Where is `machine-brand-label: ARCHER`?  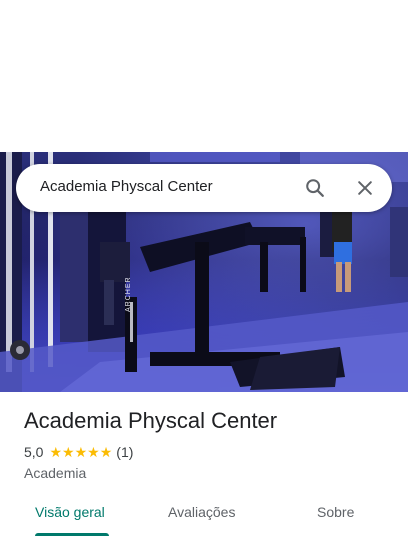
machine-brand-label: ARCHER is located at coordinates (128, 294).